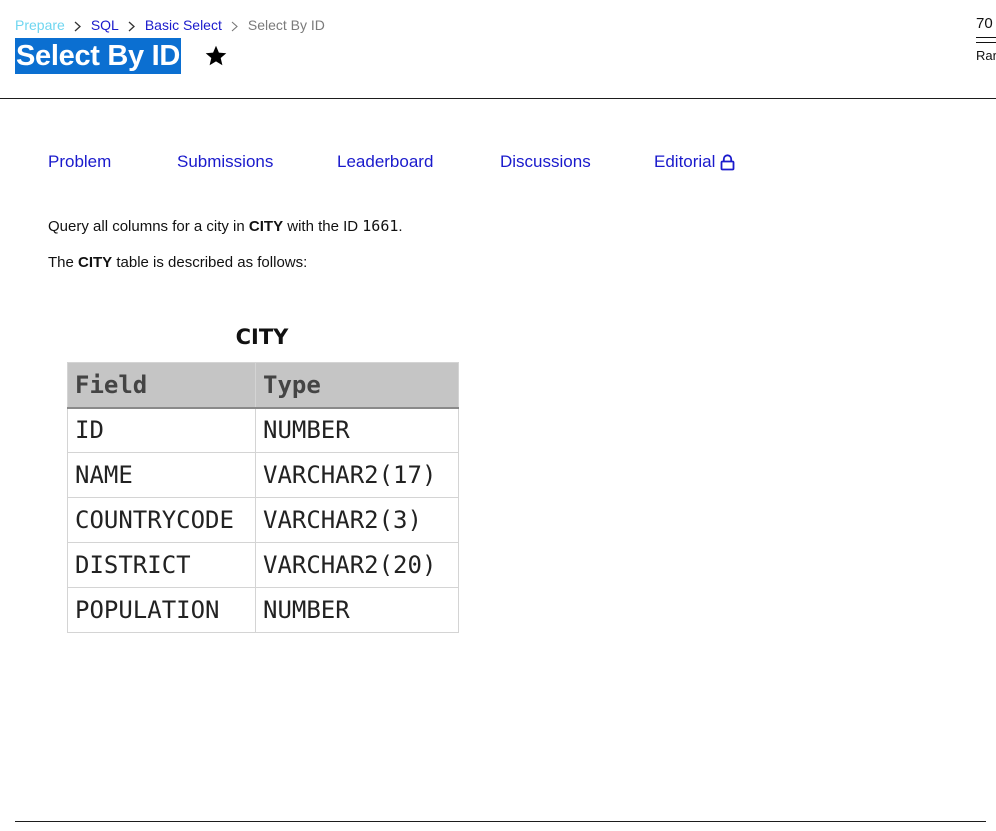 Image resolution: width=996 pixels, height=831 pixels. I want to click on table-row: ID NUMBER, so click(263, 430).